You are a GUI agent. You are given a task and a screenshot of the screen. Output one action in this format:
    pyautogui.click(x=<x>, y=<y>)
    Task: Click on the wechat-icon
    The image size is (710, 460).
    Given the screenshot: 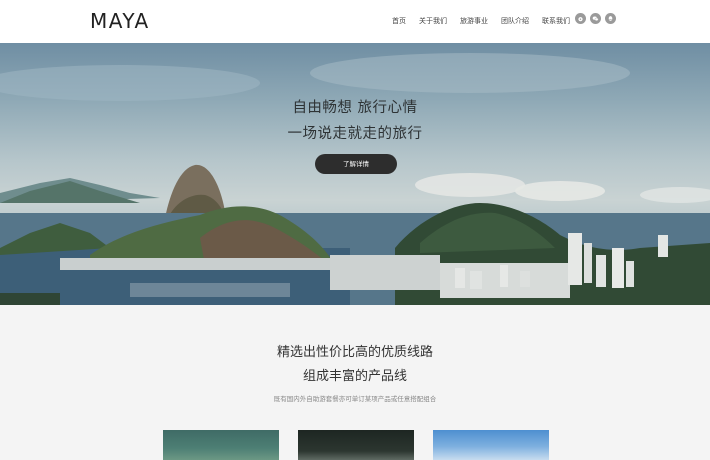 What is the action you would take?
    pyautogui.click(x=595, y=18)
    